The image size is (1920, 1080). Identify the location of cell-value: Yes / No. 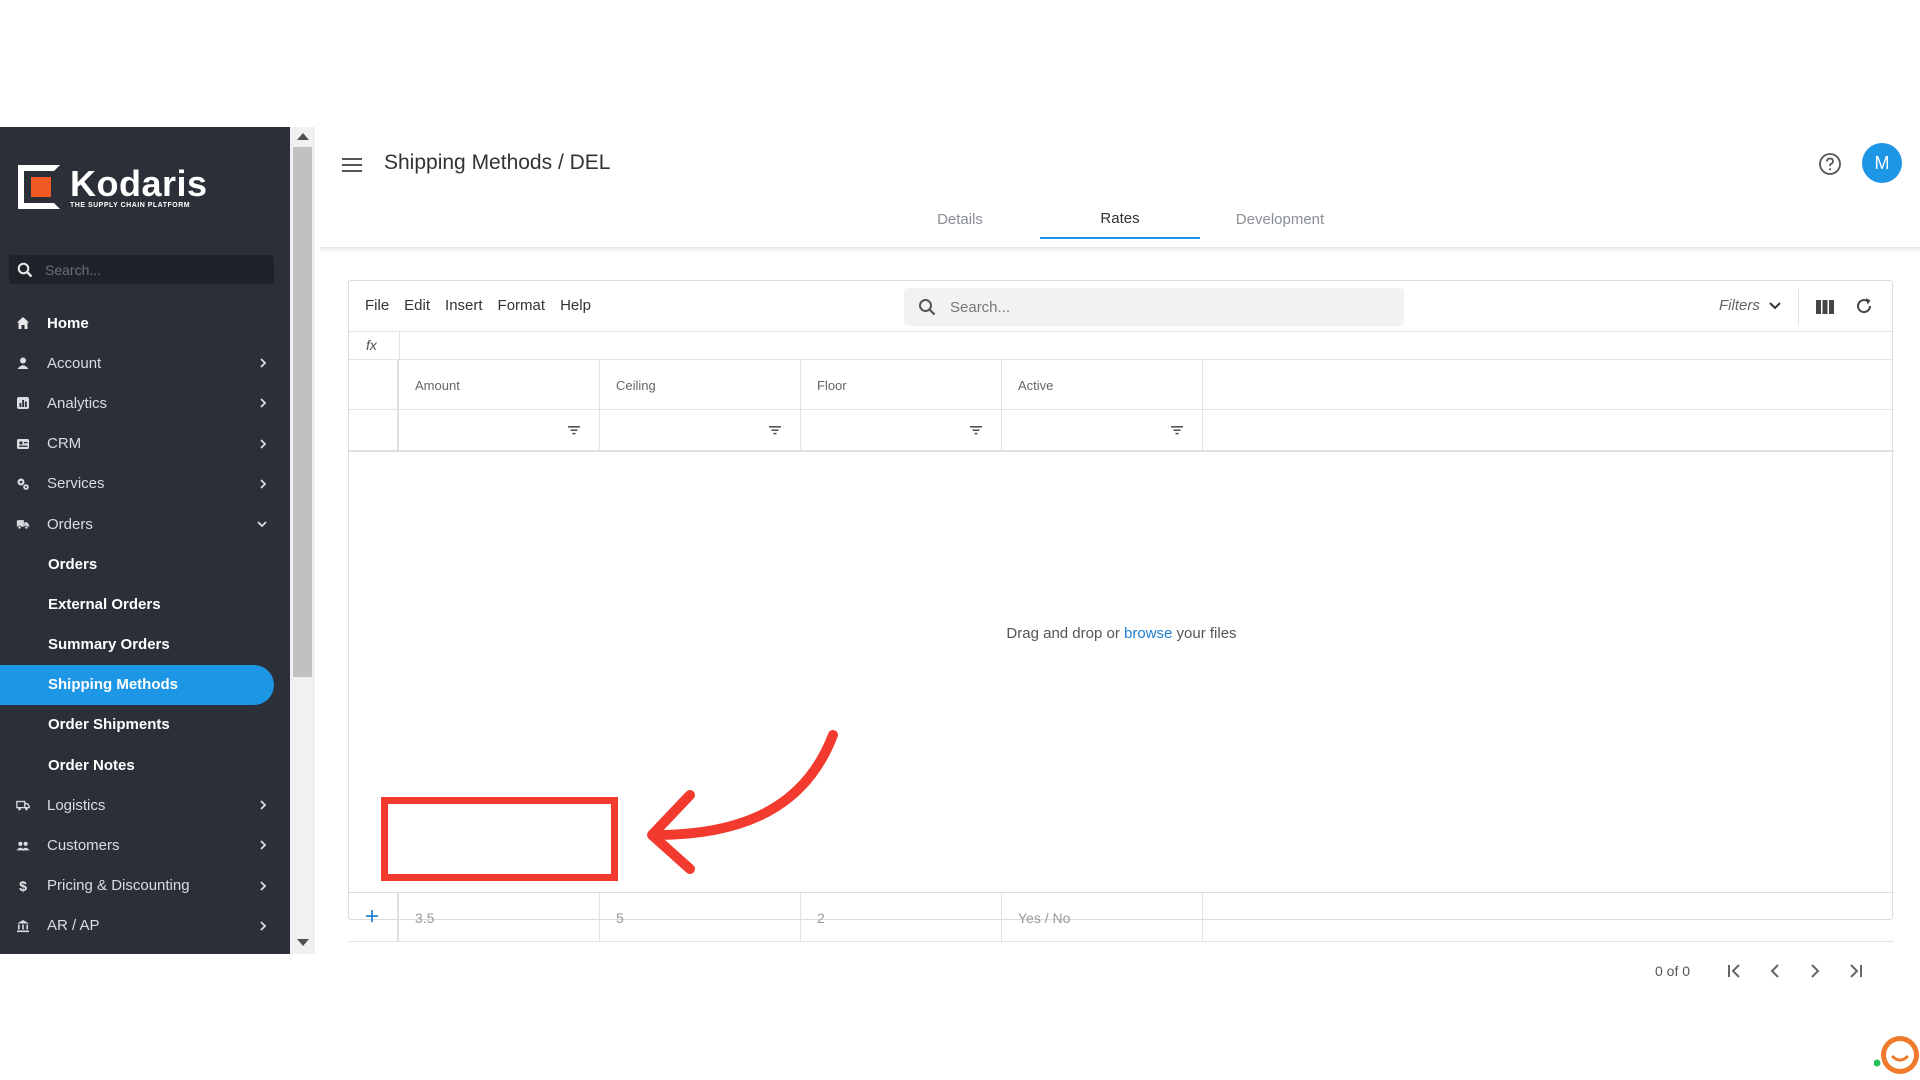
(1044, 918).